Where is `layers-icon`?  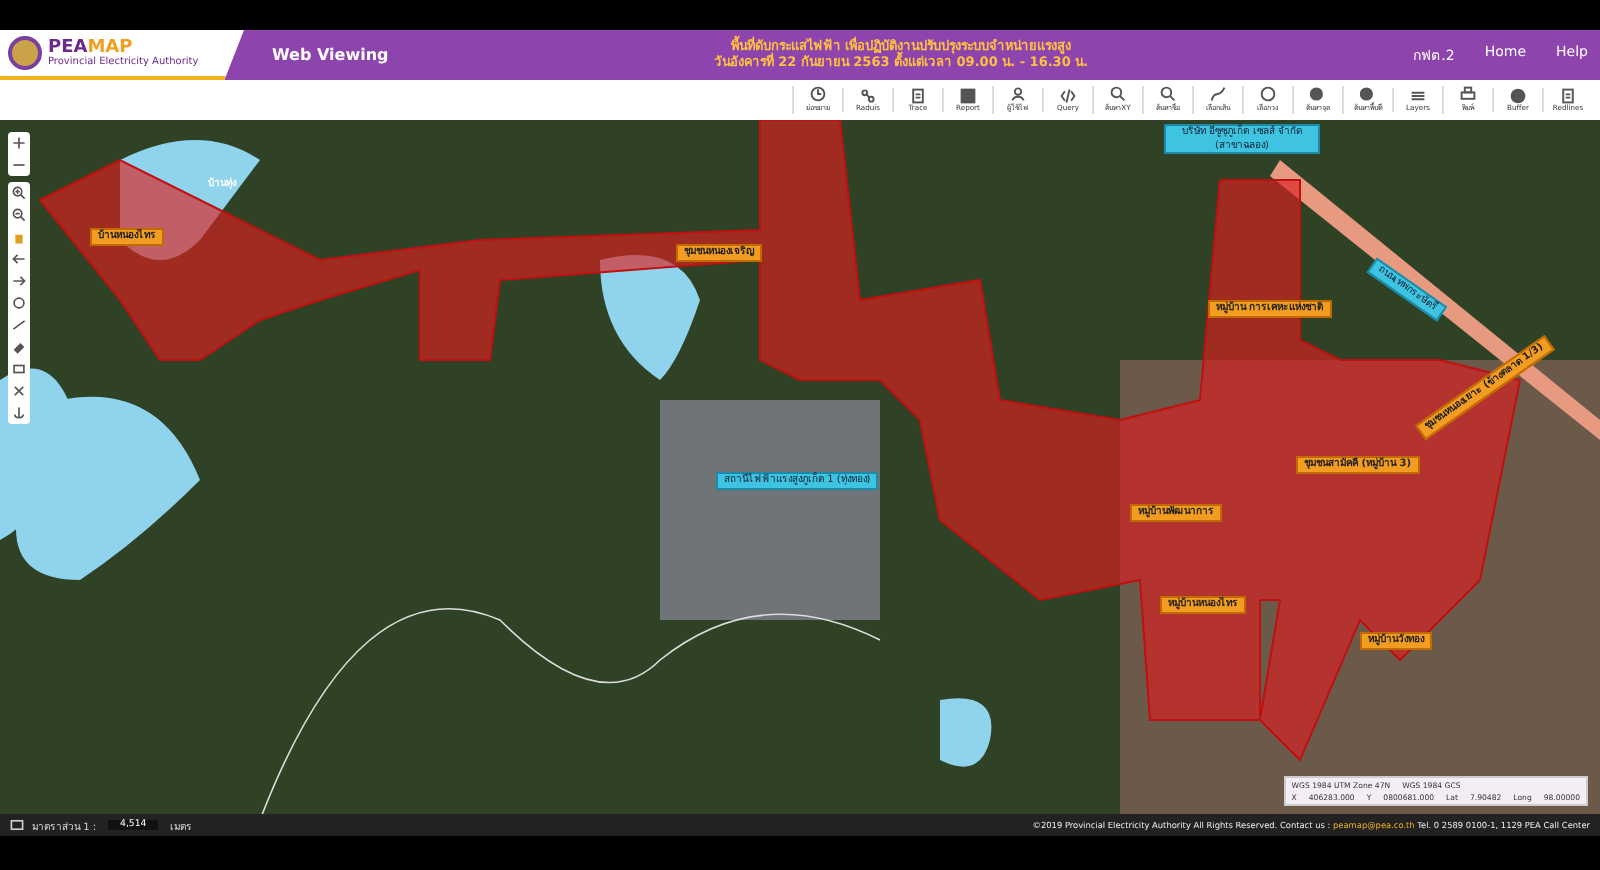
layers-icon is located at coordinates (1418, 96).